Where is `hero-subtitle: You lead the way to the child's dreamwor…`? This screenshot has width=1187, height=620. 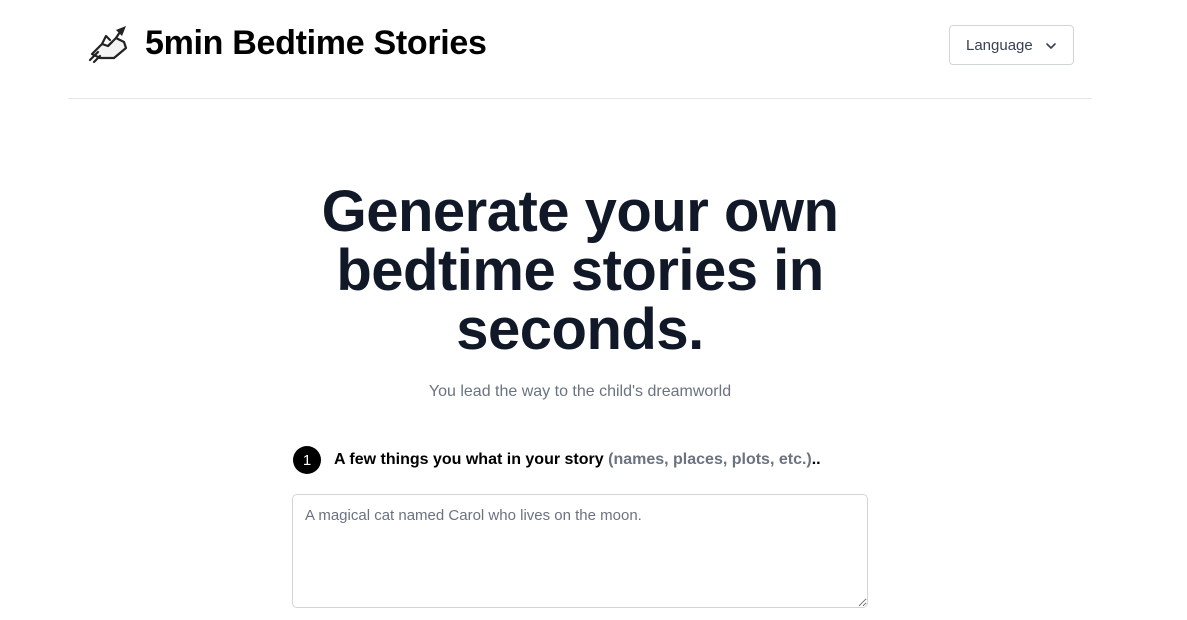 hero-subtitle: You lead the way to the child's dreamwor… is located at coordinates (580, 391).